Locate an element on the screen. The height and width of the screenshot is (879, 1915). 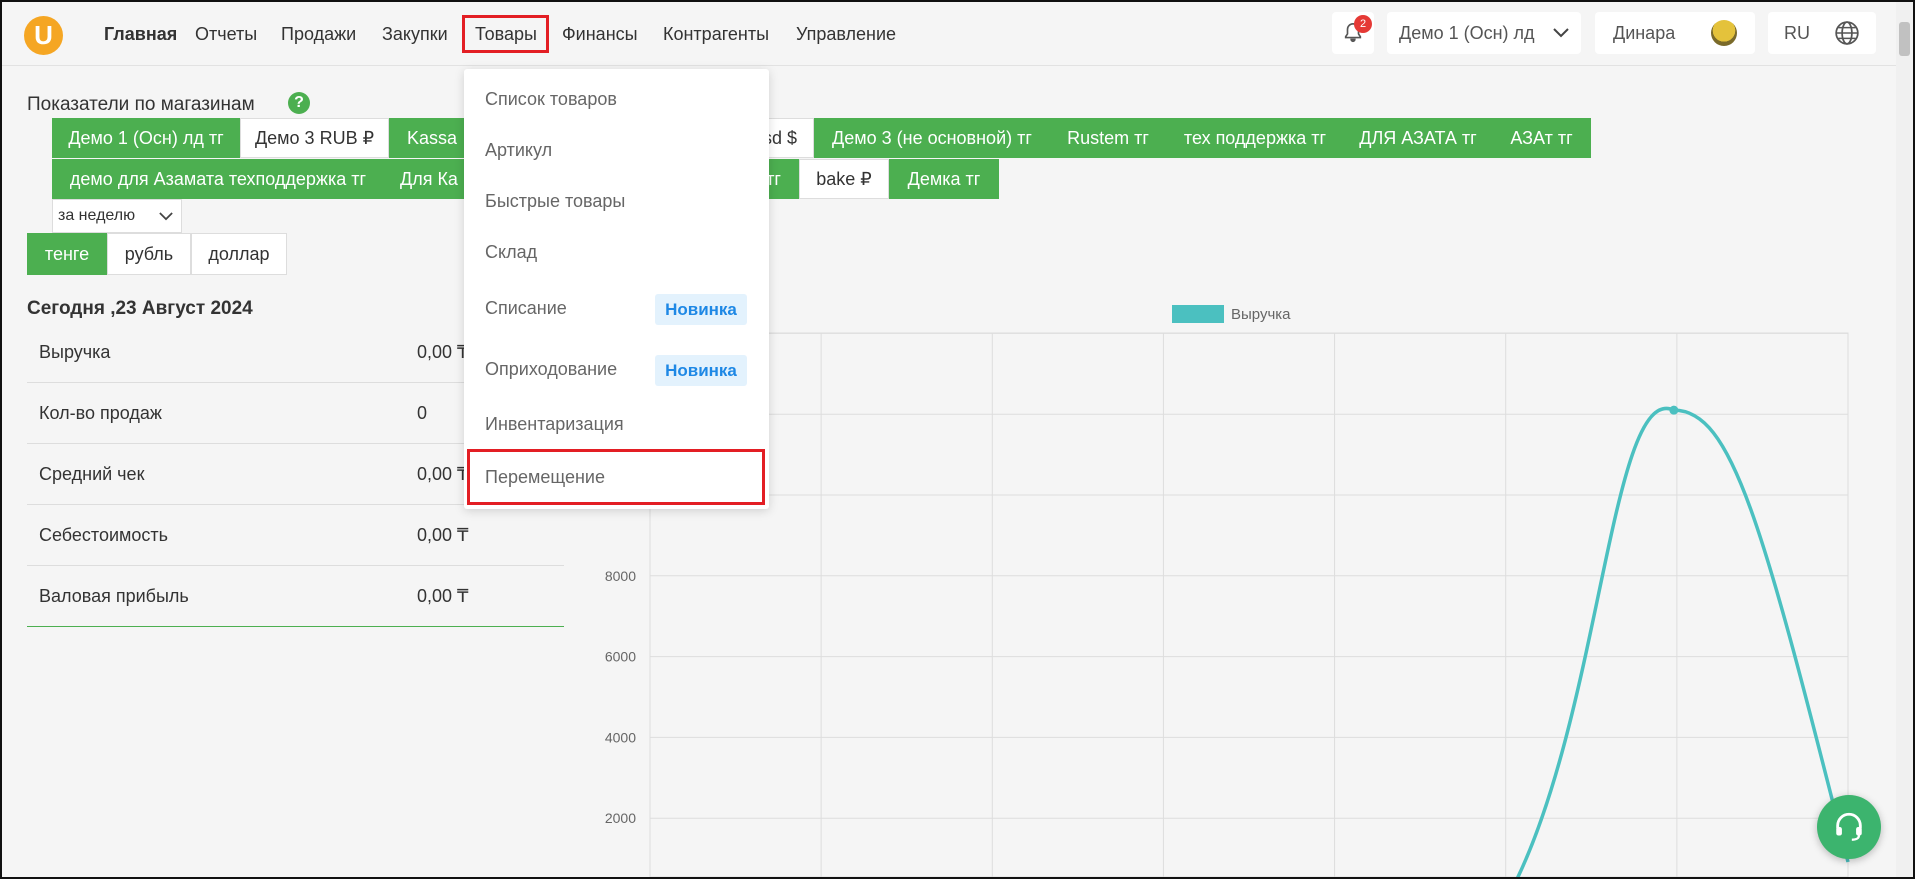
menu-item-write-off: Списание is located at coordinates (526, 308).